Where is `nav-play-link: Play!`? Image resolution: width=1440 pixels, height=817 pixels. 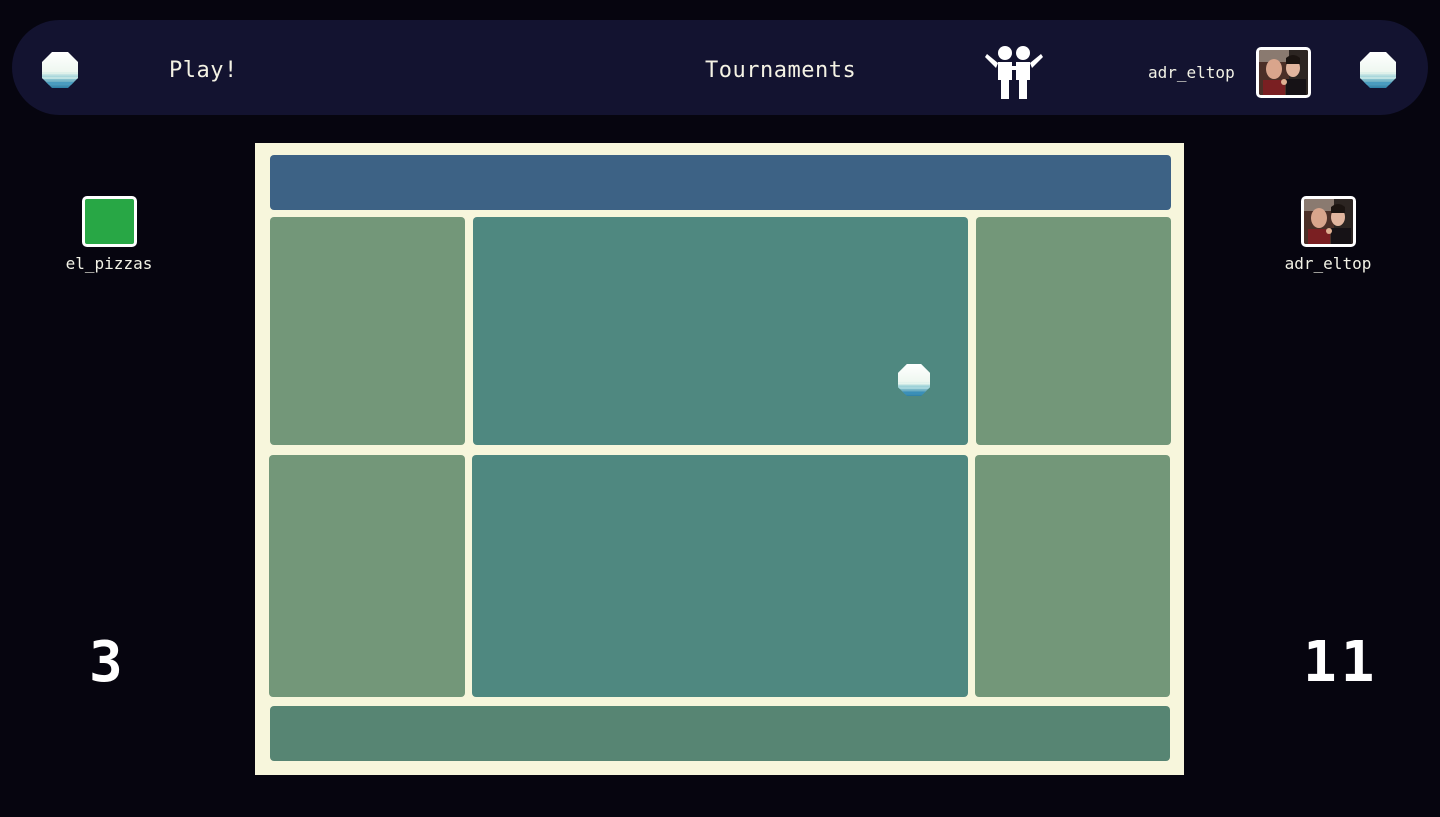
nav-play-link: Play! is located at coordinates (203, 70).